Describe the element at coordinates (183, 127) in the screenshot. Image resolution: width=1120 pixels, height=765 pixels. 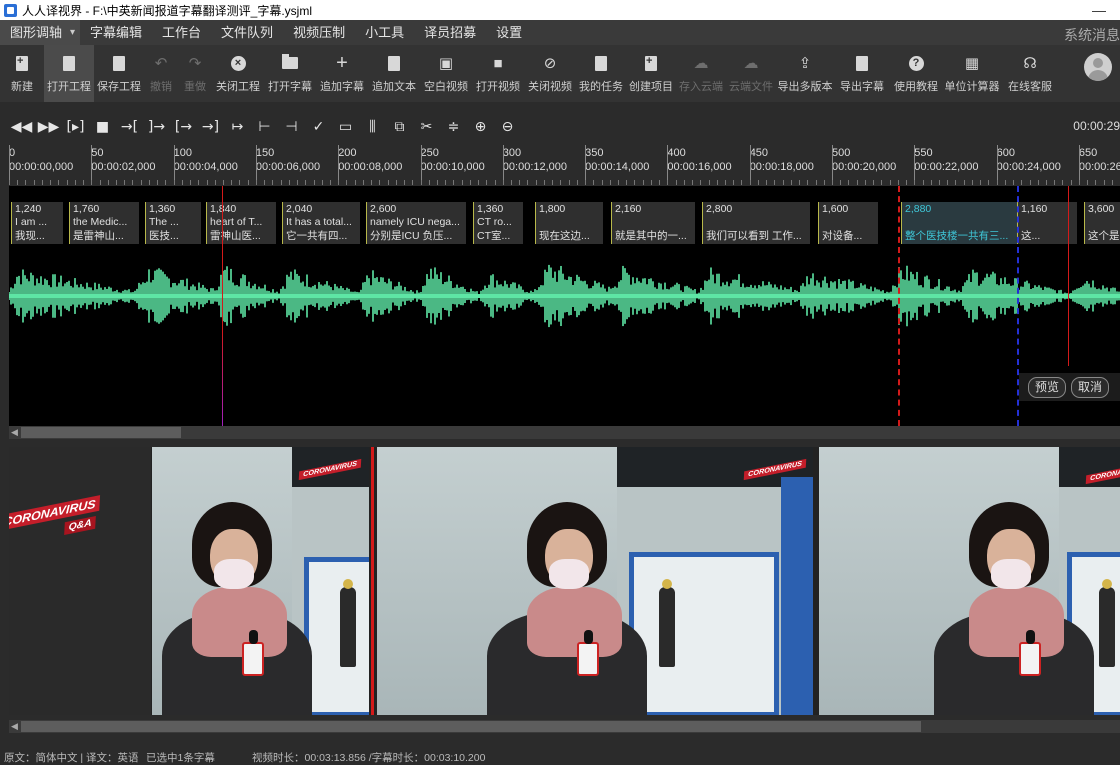
I see `extend-start-icon: [→` at that location.